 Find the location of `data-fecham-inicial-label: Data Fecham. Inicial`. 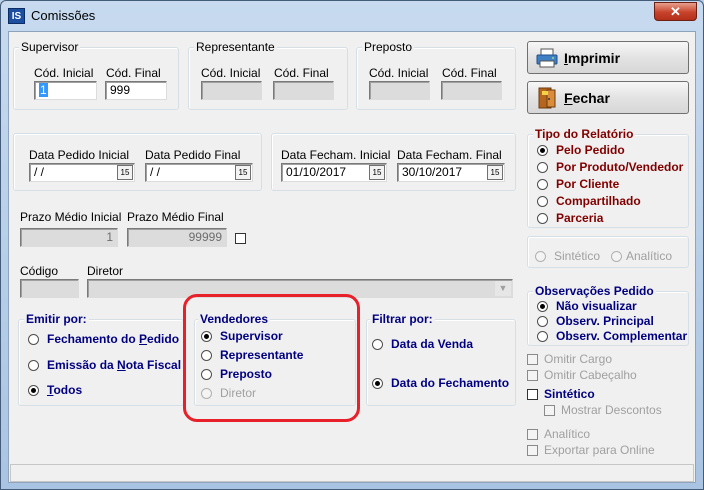

data-fecham-inicial-label: Data Fecham. Inicial is located at coordinates (336, 155).